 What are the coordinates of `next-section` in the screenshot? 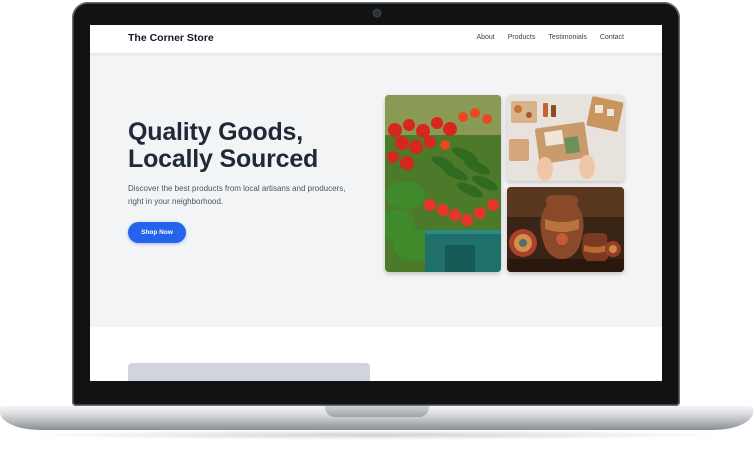 It's located at (376, 354).